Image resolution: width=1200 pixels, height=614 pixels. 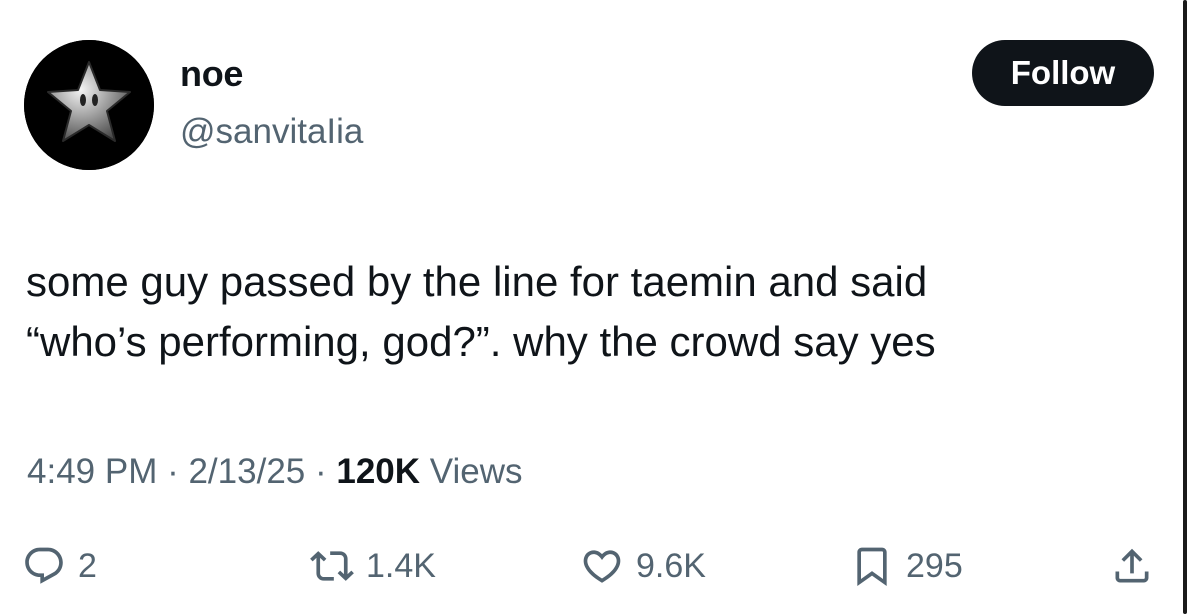 I want to click on tweet-time: 4:49 PM, so click(x=92, y=471).